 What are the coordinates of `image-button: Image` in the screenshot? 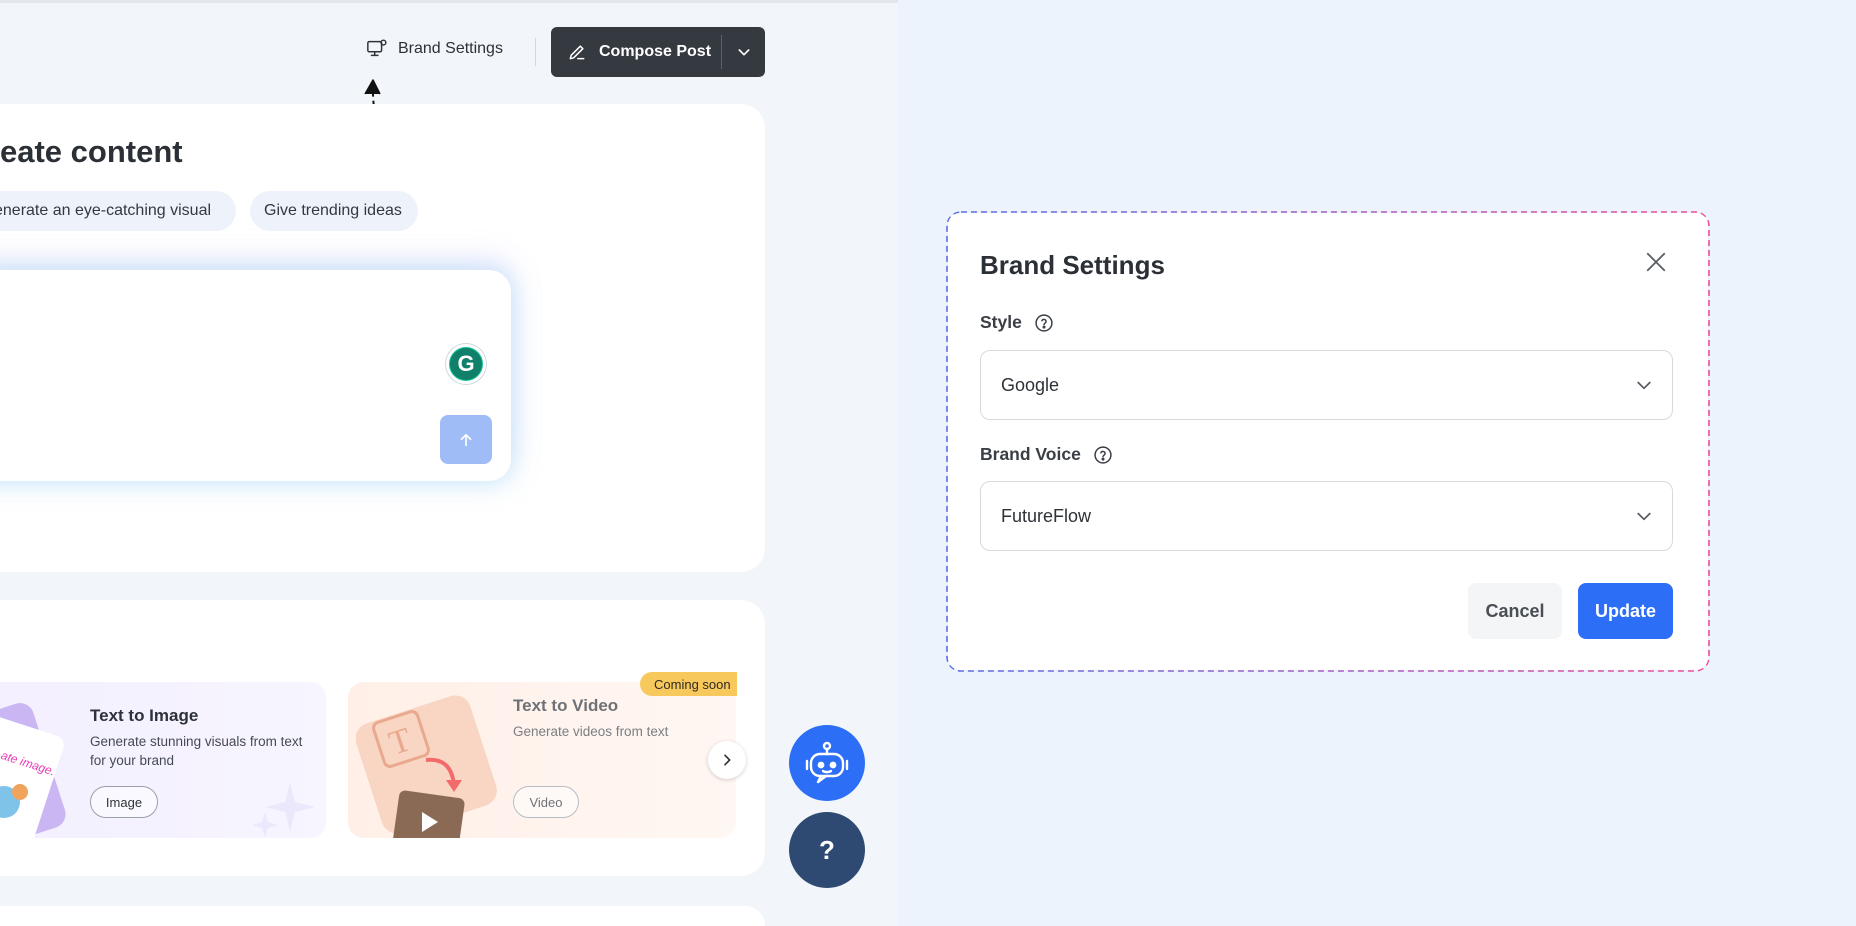 It's located at (124, 802).